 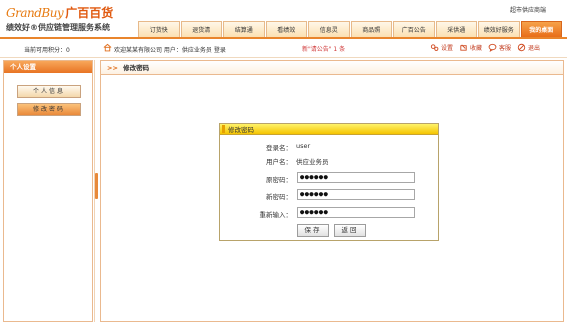 What do you see at coordinates (329, 129) in the screenshot?
I see `dialog-title: 修改密码` at bounding box center [329, 129].